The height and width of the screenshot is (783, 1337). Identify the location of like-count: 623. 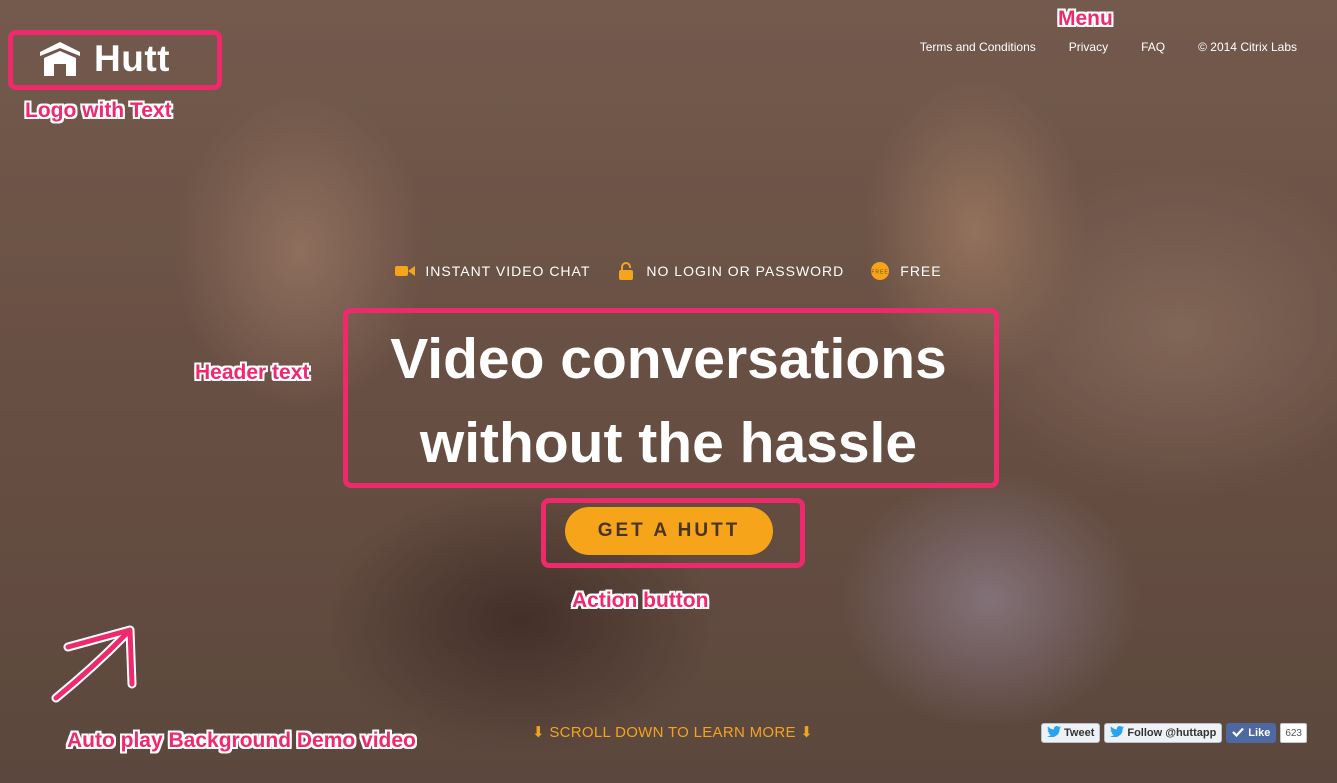
(1293, 733).